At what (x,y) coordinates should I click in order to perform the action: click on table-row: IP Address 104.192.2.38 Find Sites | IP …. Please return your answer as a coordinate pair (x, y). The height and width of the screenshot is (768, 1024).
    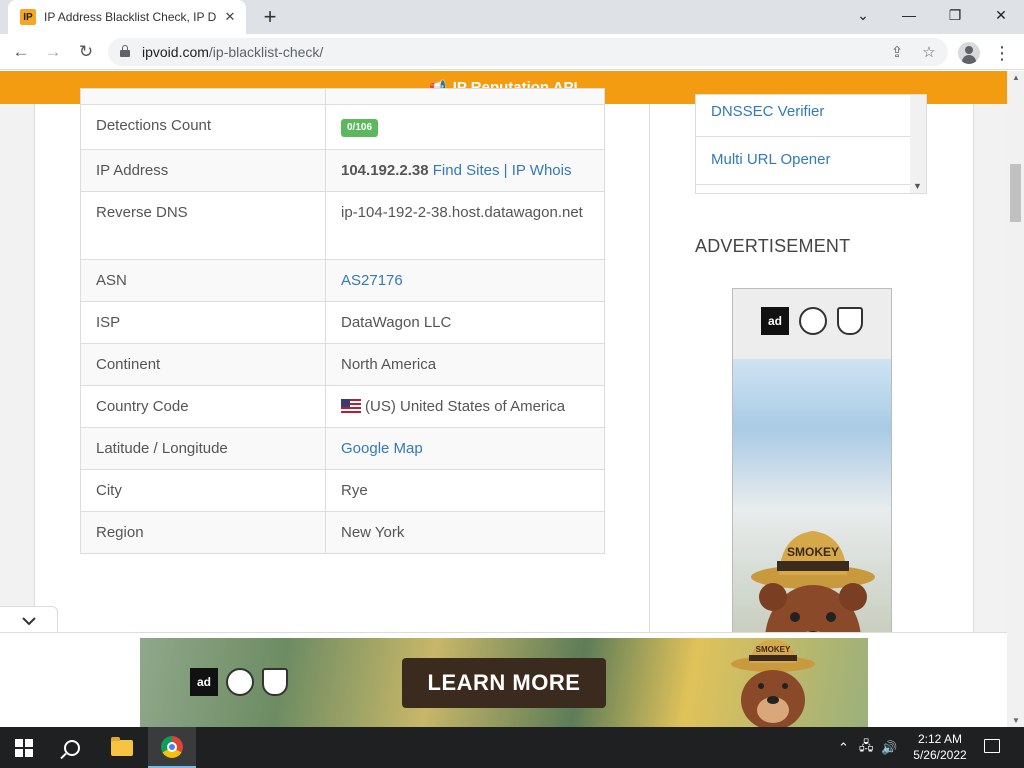
    Looking at the image, I should click on (342, 170).